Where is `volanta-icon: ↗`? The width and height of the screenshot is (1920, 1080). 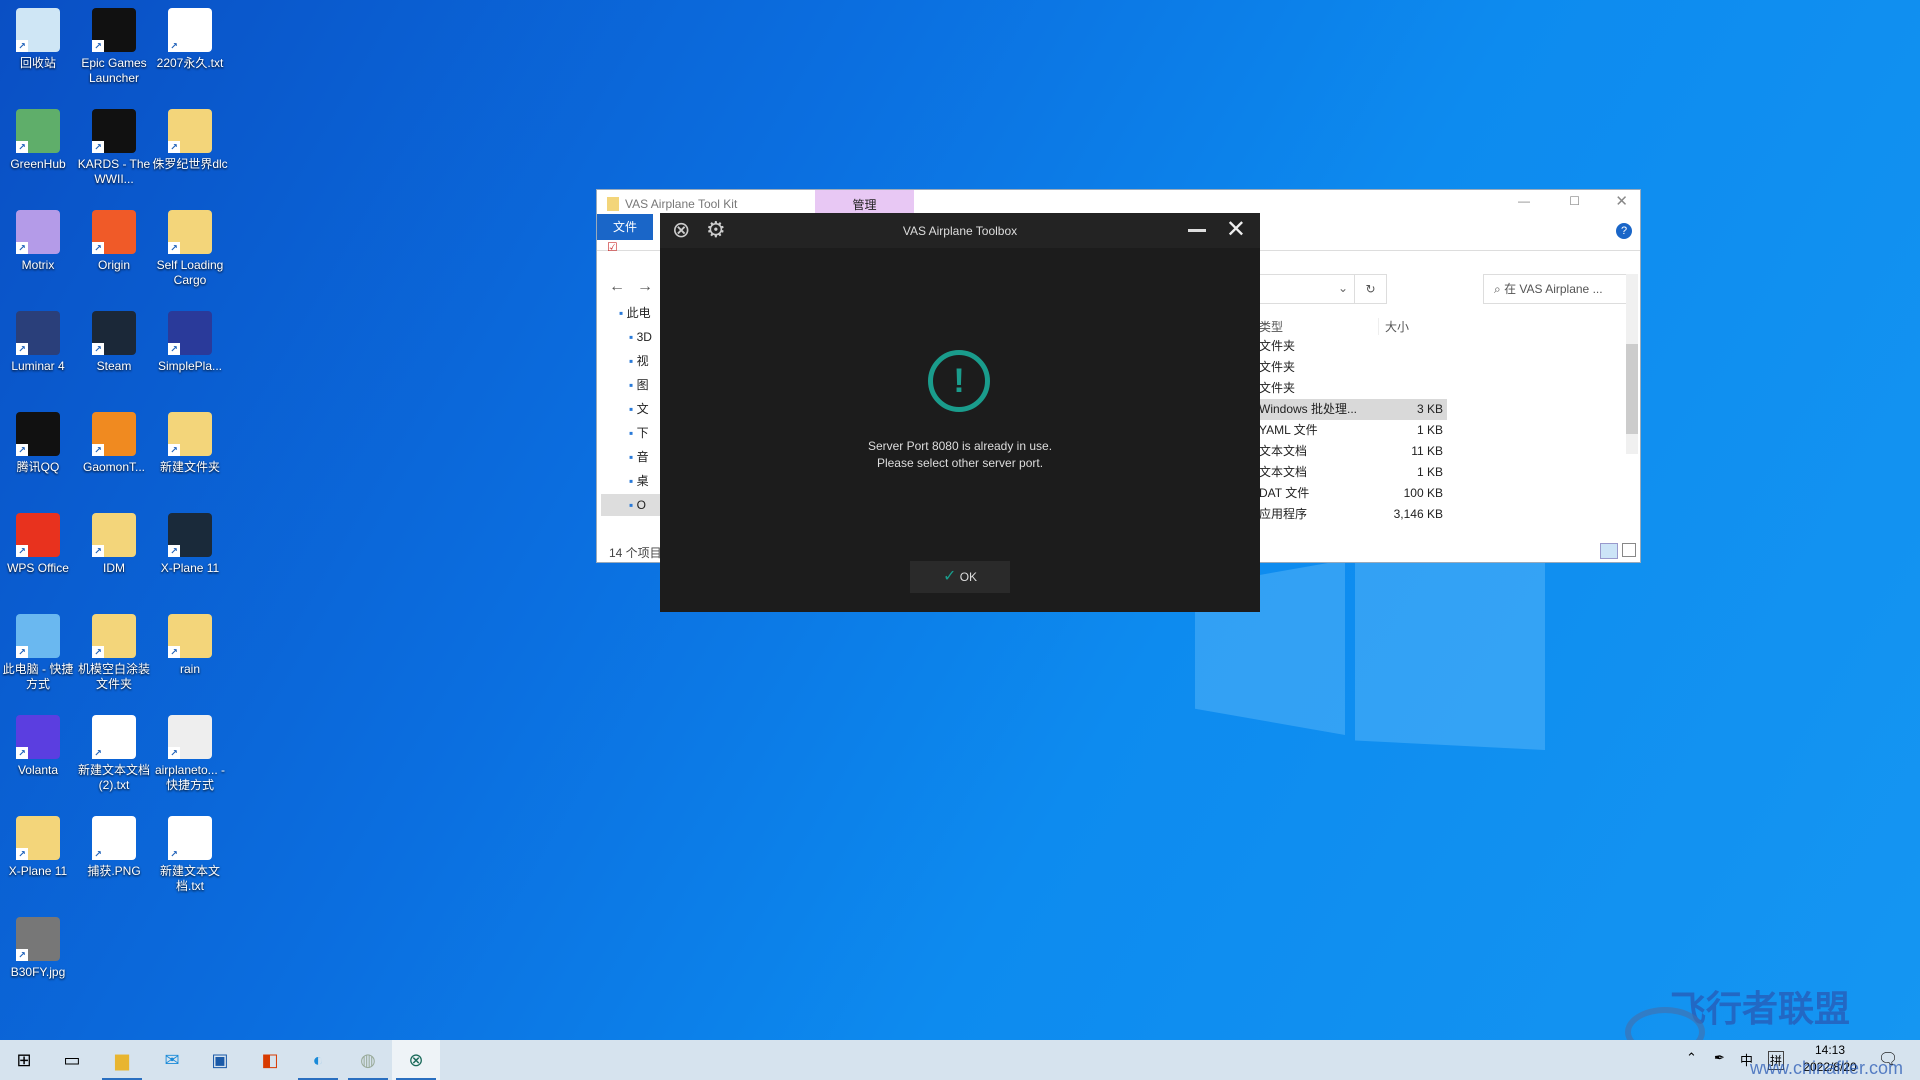
volanta-icon: ↗ is located at coordinates (38, 737).